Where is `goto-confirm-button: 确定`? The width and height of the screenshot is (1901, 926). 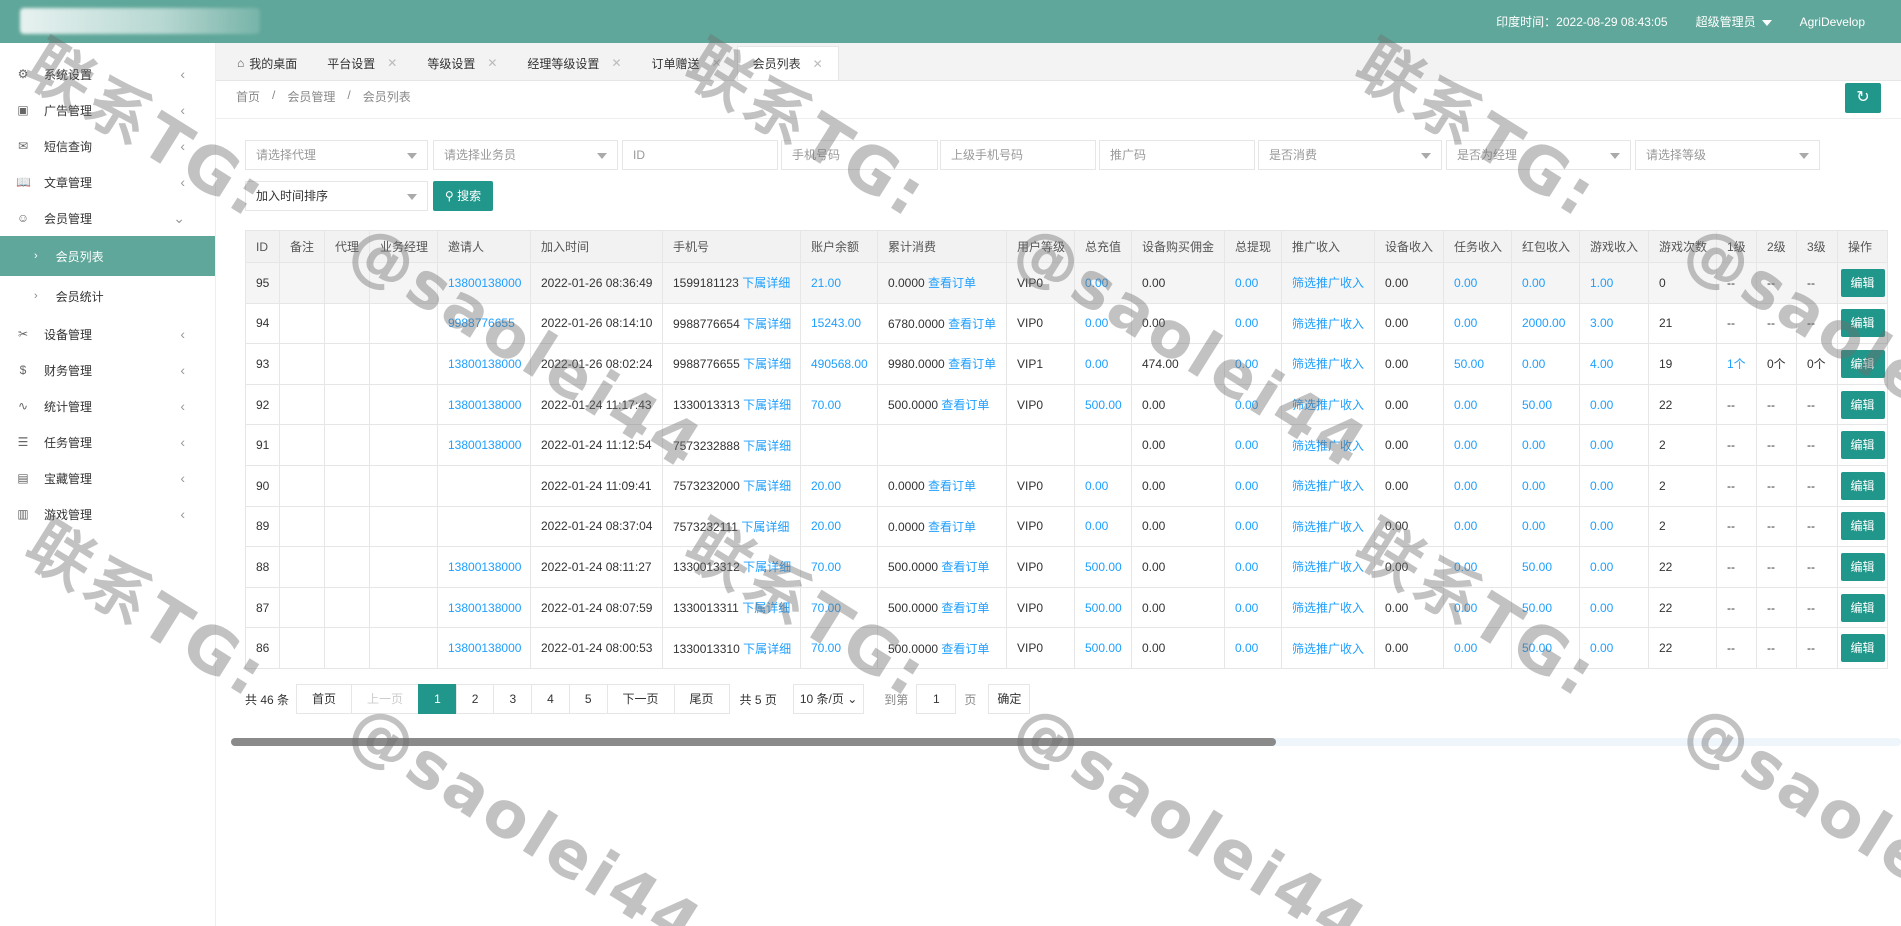
goto-confirm-button: 确定 is located at coordinates (1009, 699).